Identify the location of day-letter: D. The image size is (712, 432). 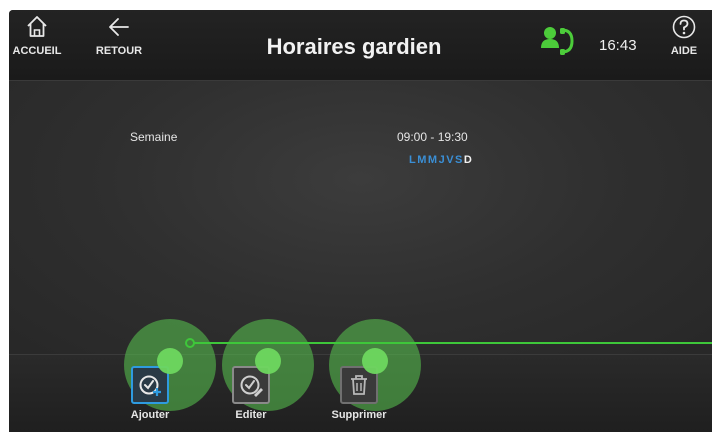
(468, 160).